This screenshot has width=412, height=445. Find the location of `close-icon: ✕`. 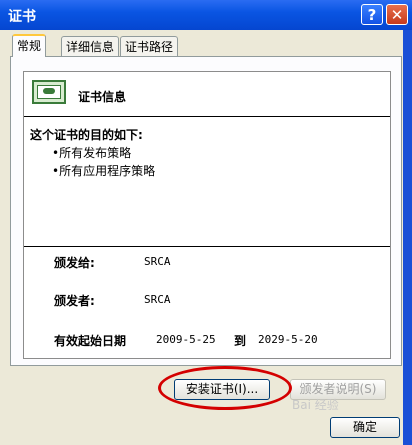

close-icon: ✕ is located at coordinates (397, 15).